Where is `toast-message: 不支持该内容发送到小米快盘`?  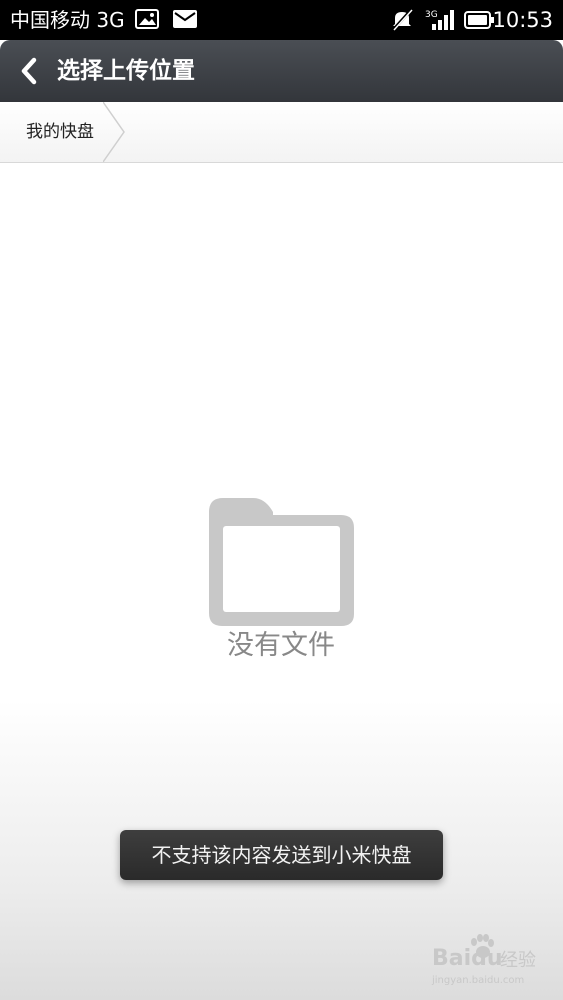 toast-message: 不支持该内容发送到小米快盘 is located at coordinates (281, 855).